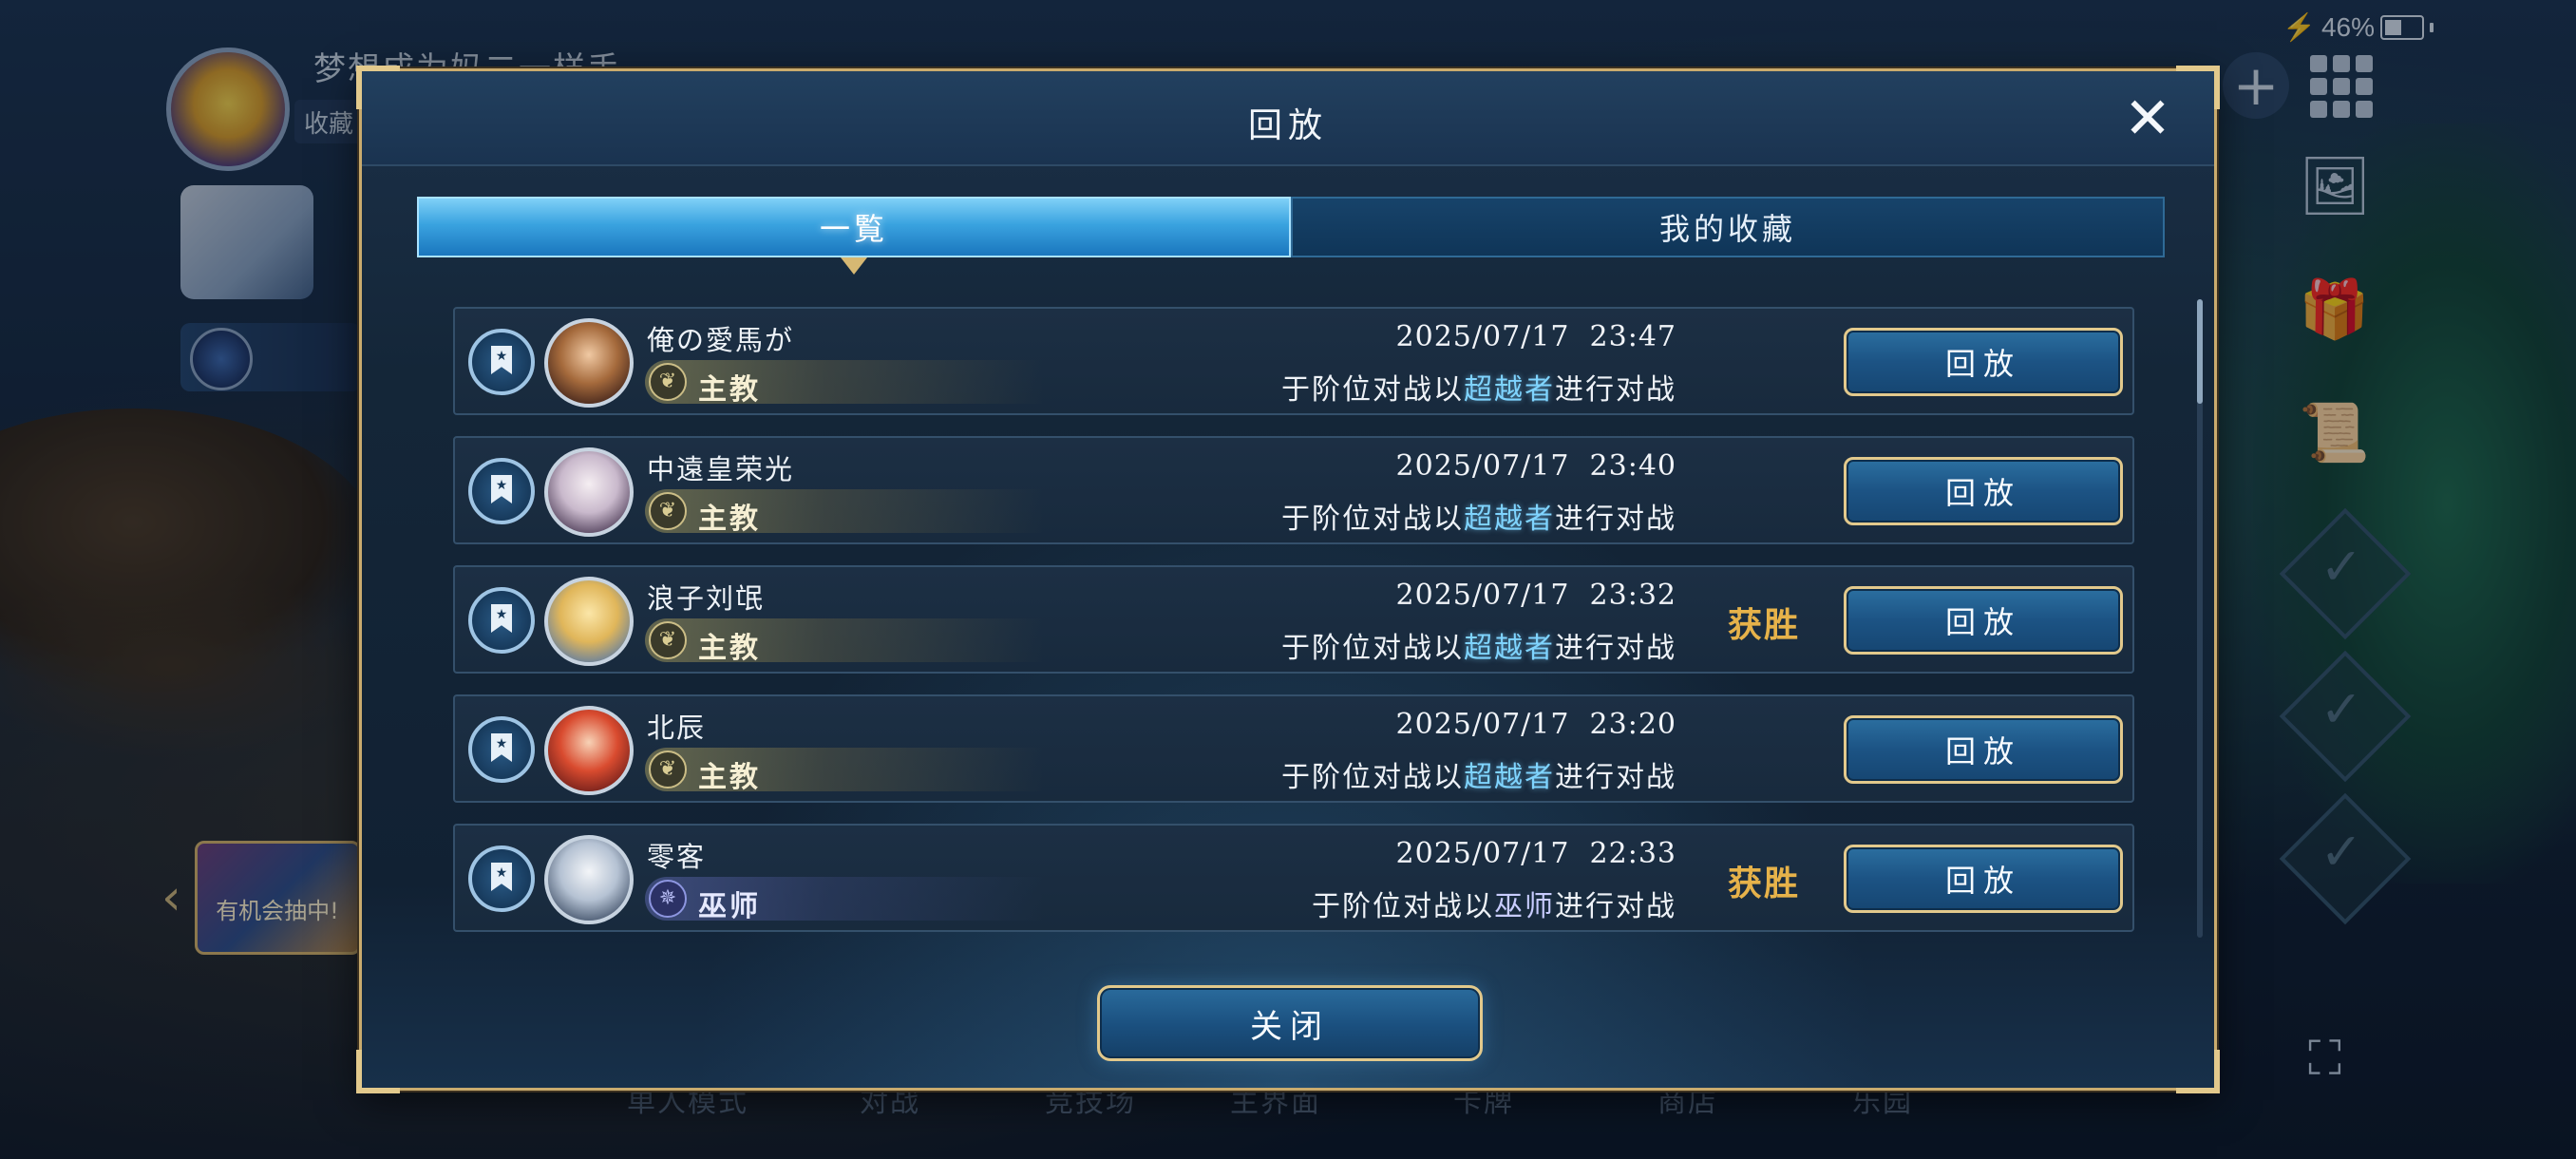 Image resolution: width=2576 pixels, height=1159 pixels. I want to click on tab-label: 我的收藏, so click(1727, 229).